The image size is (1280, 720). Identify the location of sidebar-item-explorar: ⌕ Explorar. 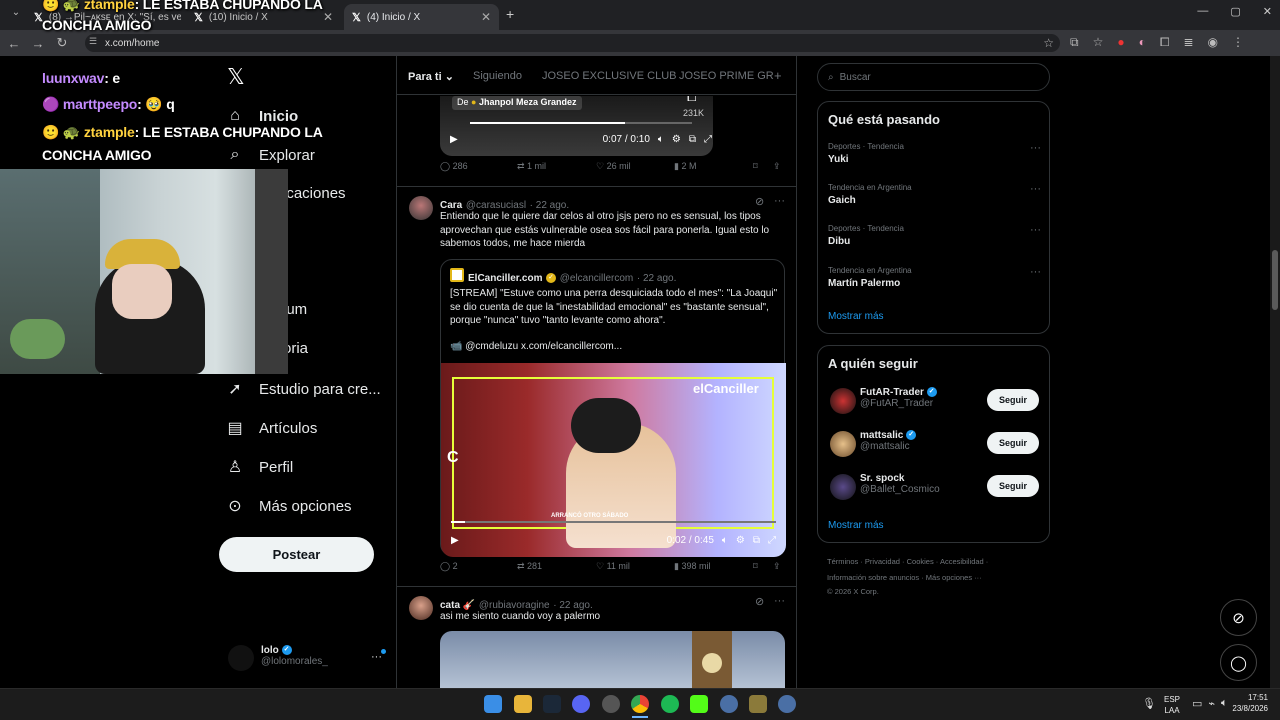
(271, 155).